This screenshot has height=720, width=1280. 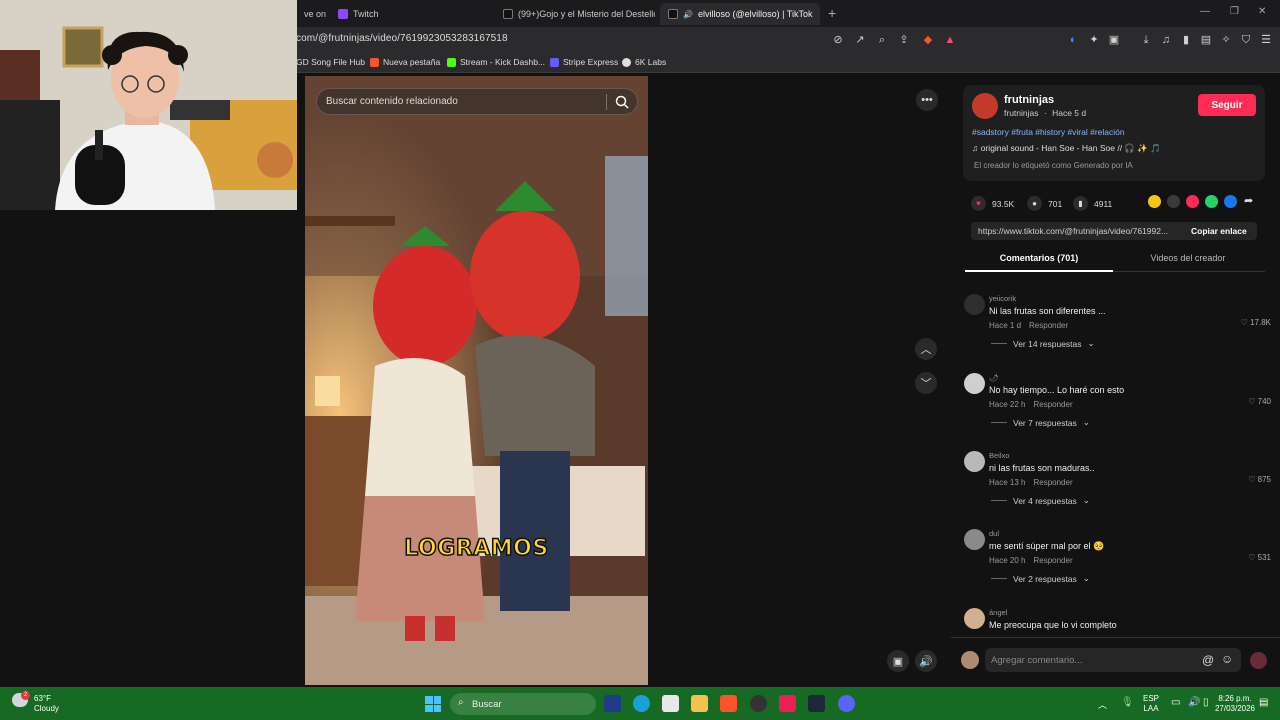 What do you see at coordinates (1039, 258) in the screenshot?
I see `tab-comments: Comentarios (701)` at bounding box center [1039, 258].